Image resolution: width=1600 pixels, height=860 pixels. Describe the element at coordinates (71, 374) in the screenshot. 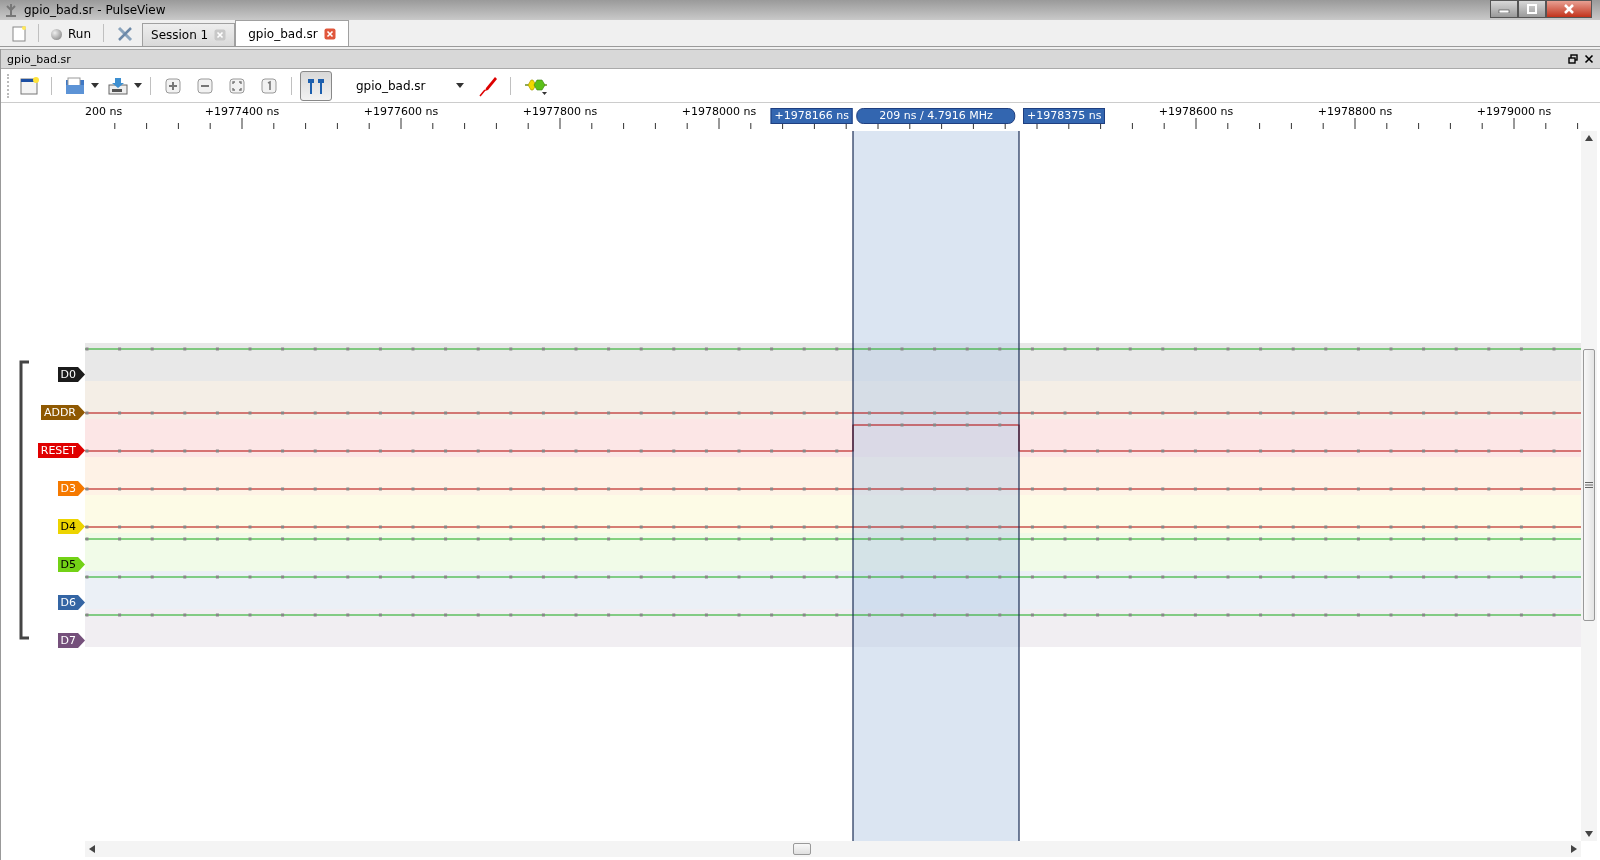

I see `channel-label: D0` at that location.